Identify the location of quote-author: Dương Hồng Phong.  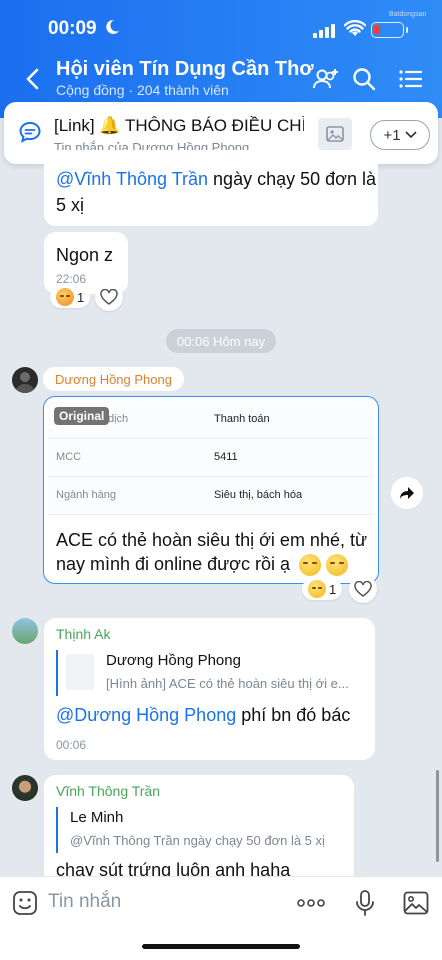
(173, 660).